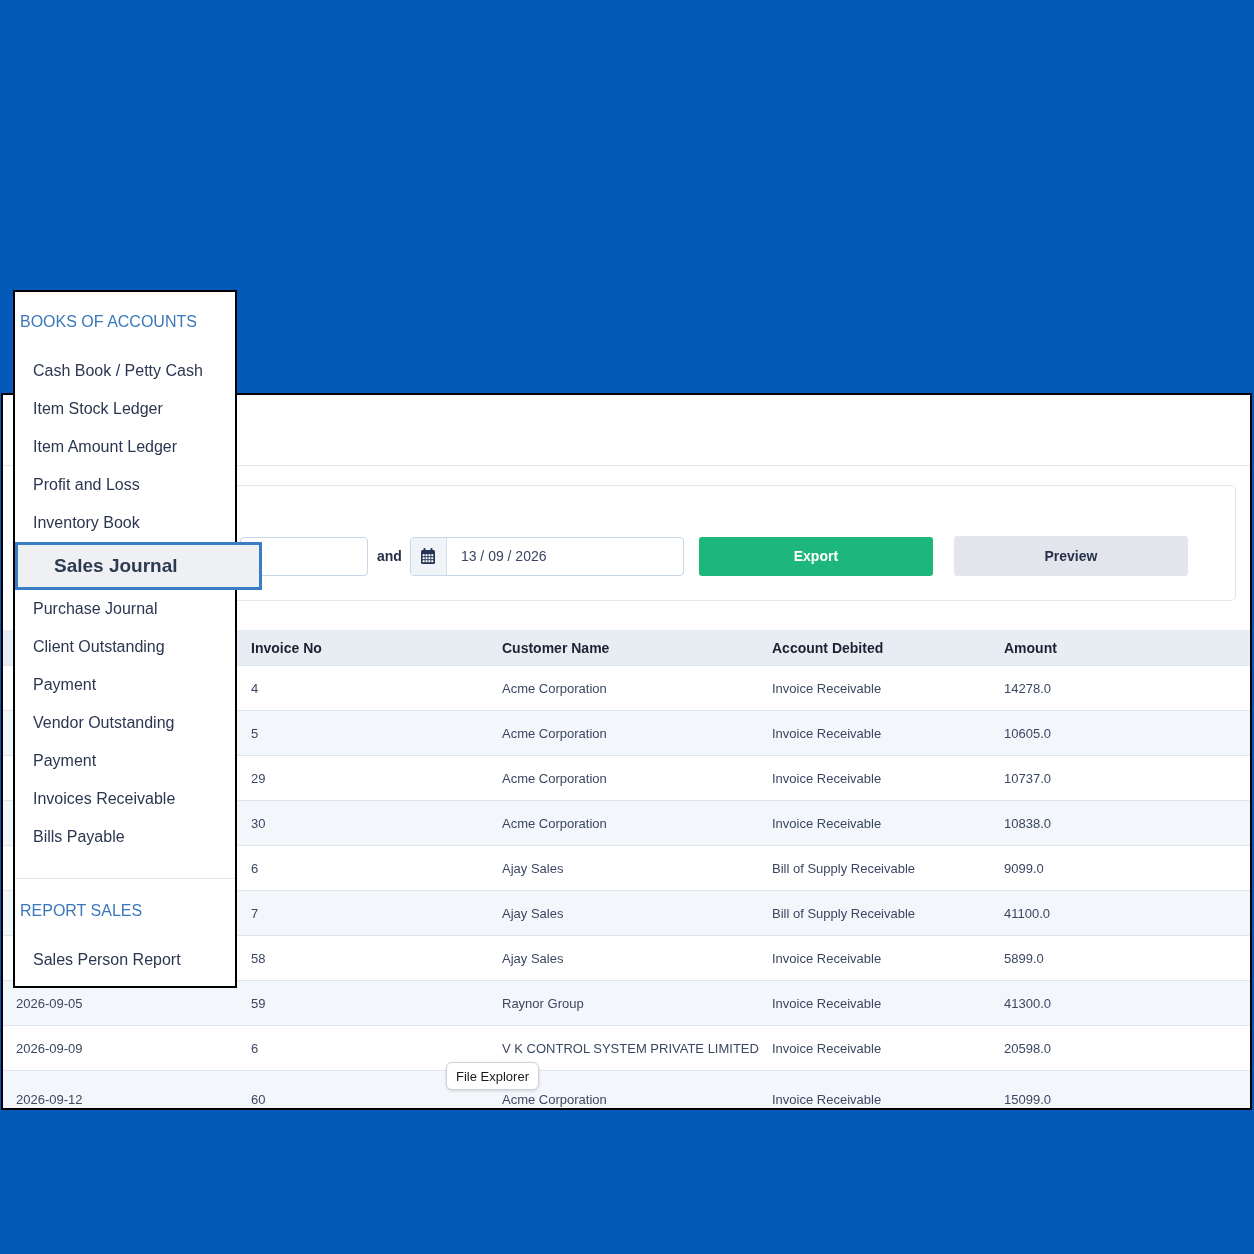 This screenshot has height=1254, width=1254. What do you see at coordinates (258, 823) in the screenshot?
I see `table-cell: 30` at bounding box center [258, 823].